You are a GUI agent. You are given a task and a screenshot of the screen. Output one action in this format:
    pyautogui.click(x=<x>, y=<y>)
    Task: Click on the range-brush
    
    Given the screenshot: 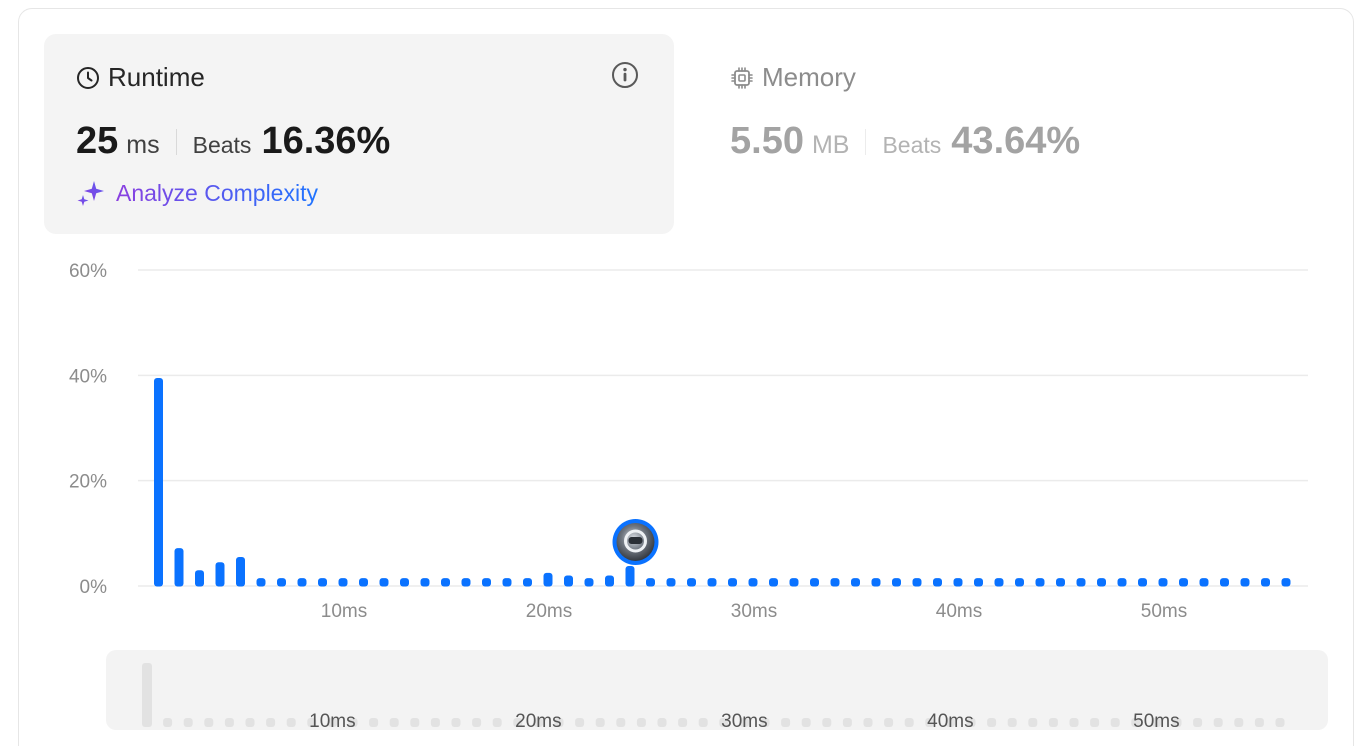 What is the action you would take?
    pyautogui.click(x=717, y=690)
    